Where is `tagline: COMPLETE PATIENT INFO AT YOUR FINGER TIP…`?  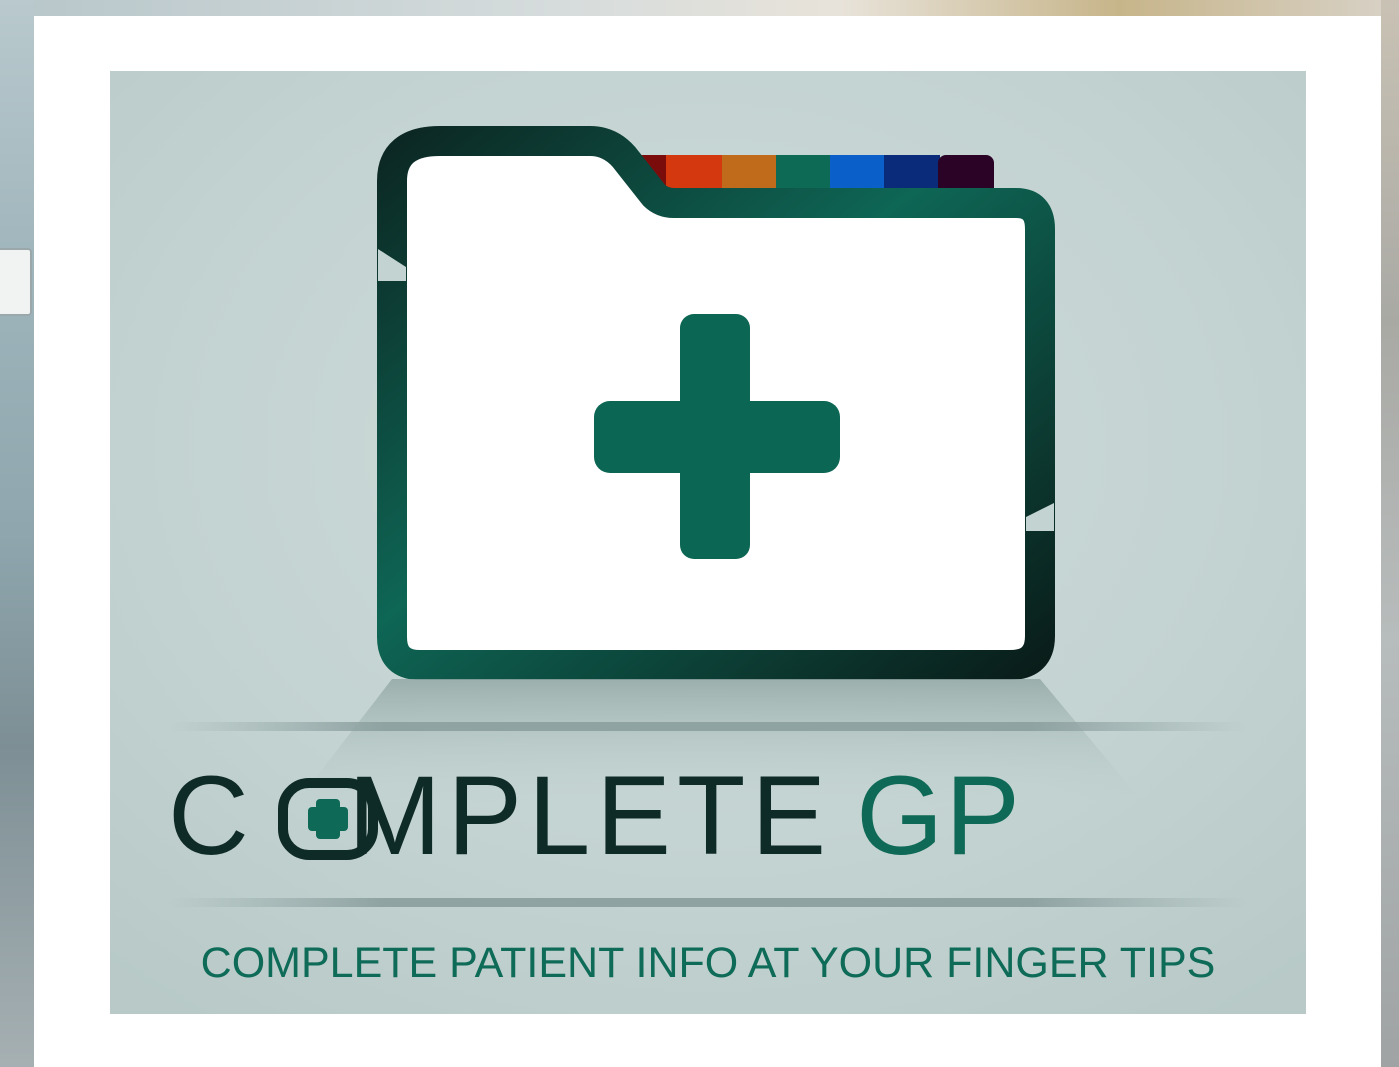
tagline: COMPLETE PATIENT INFO AT YOUR FINGER TIP… is located at coordinates (708, 963).